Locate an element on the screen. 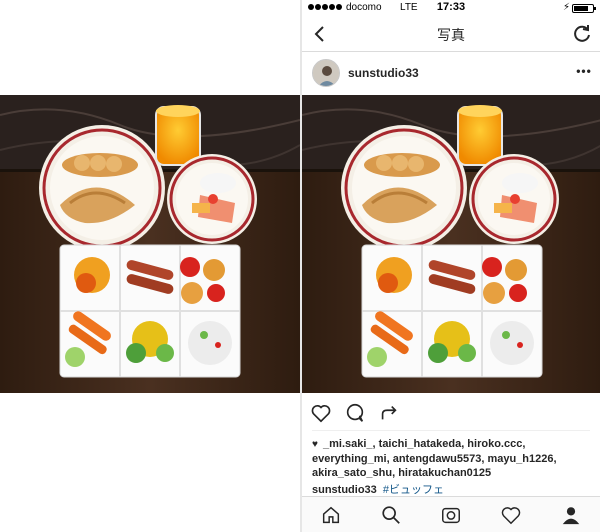 The image size is (600, 532). heart-icon is located at coordinates (321, 414).